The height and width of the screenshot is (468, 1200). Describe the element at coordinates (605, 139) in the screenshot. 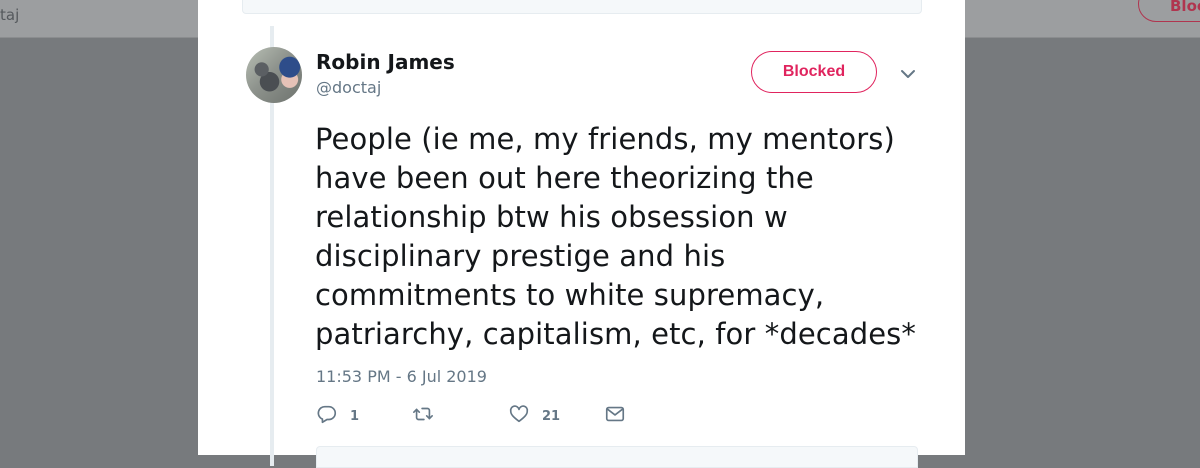

I see `tweet-text-line: People (ie me, my friends, my mentors)` at that location.